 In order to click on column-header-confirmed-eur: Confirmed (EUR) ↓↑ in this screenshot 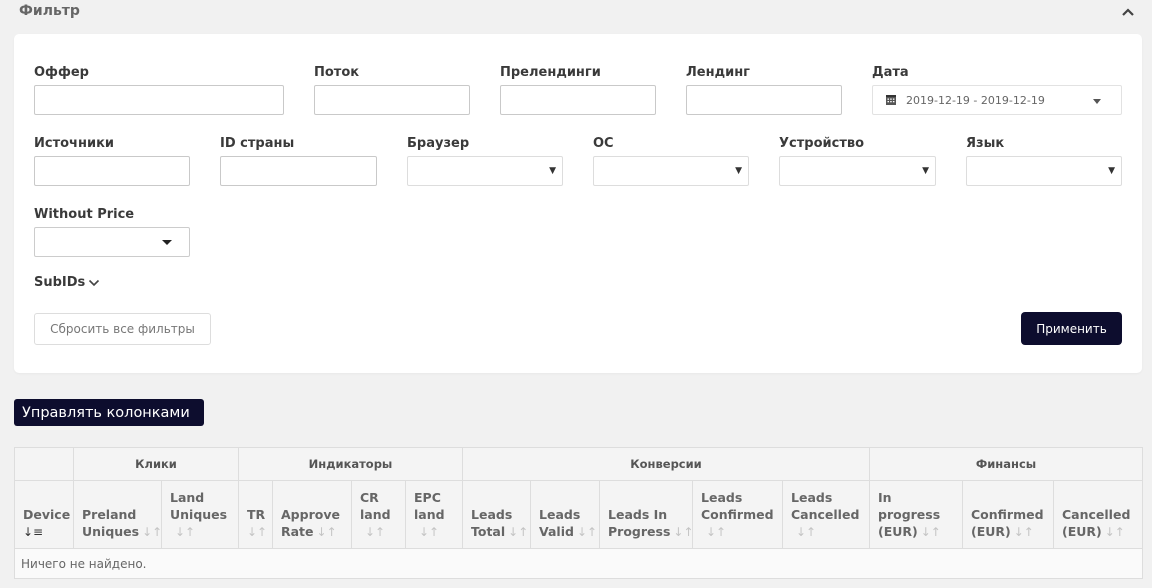, I will do `click(1008, 514)`.